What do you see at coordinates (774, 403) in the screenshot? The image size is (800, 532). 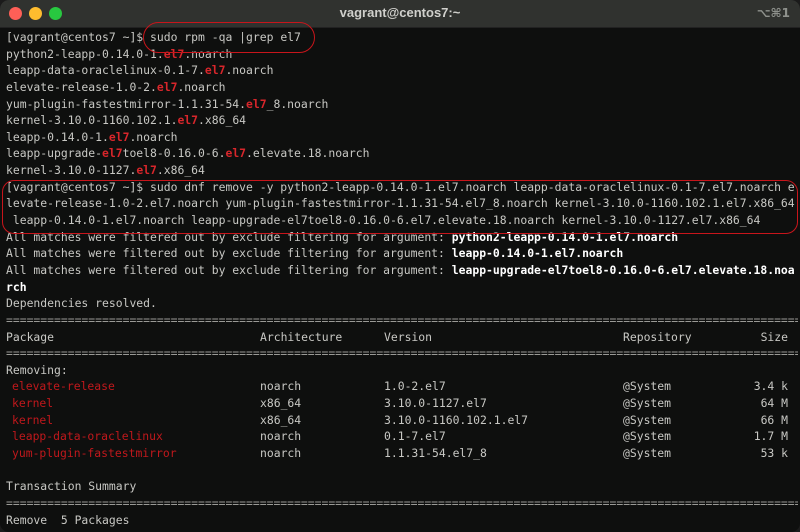 I see `cell-size: 64 M` at bounding box center [774, 403].